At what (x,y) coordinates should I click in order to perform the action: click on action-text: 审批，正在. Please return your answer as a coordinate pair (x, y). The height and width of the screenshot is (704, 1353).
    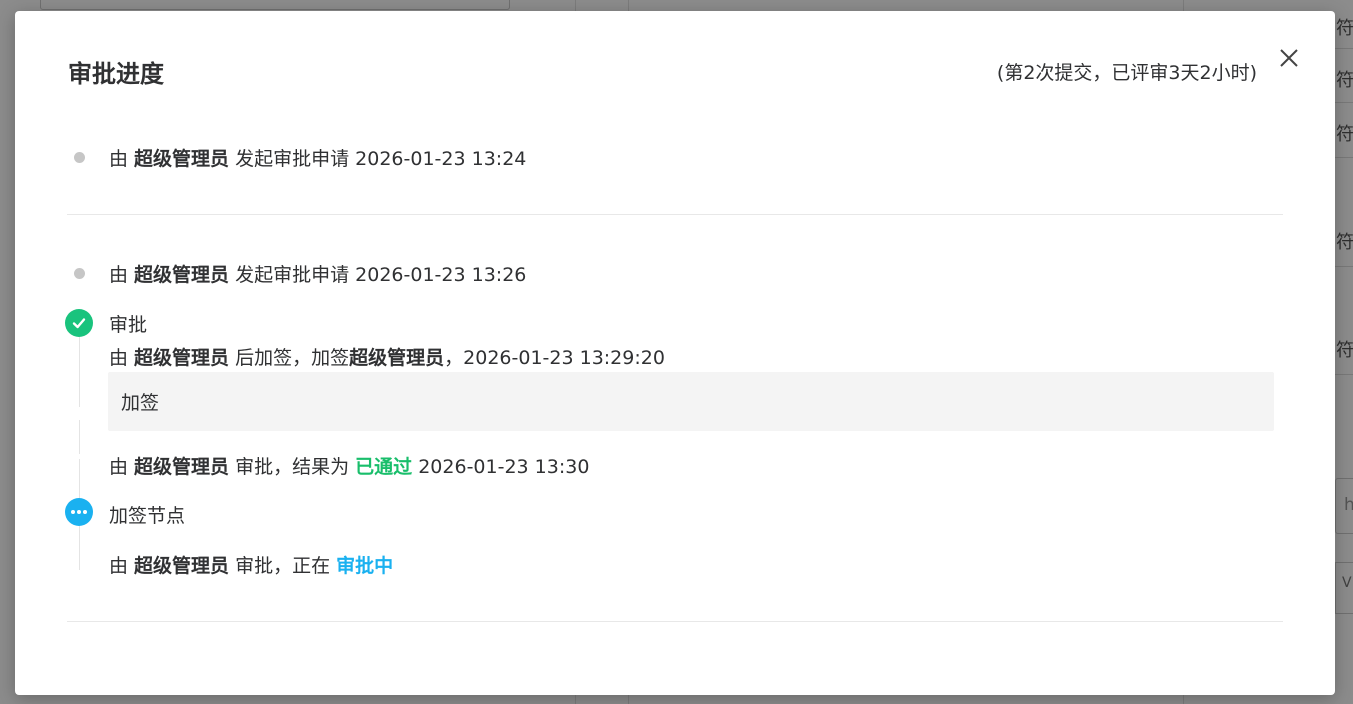
    Looking at the image, I should click on (283, 566).